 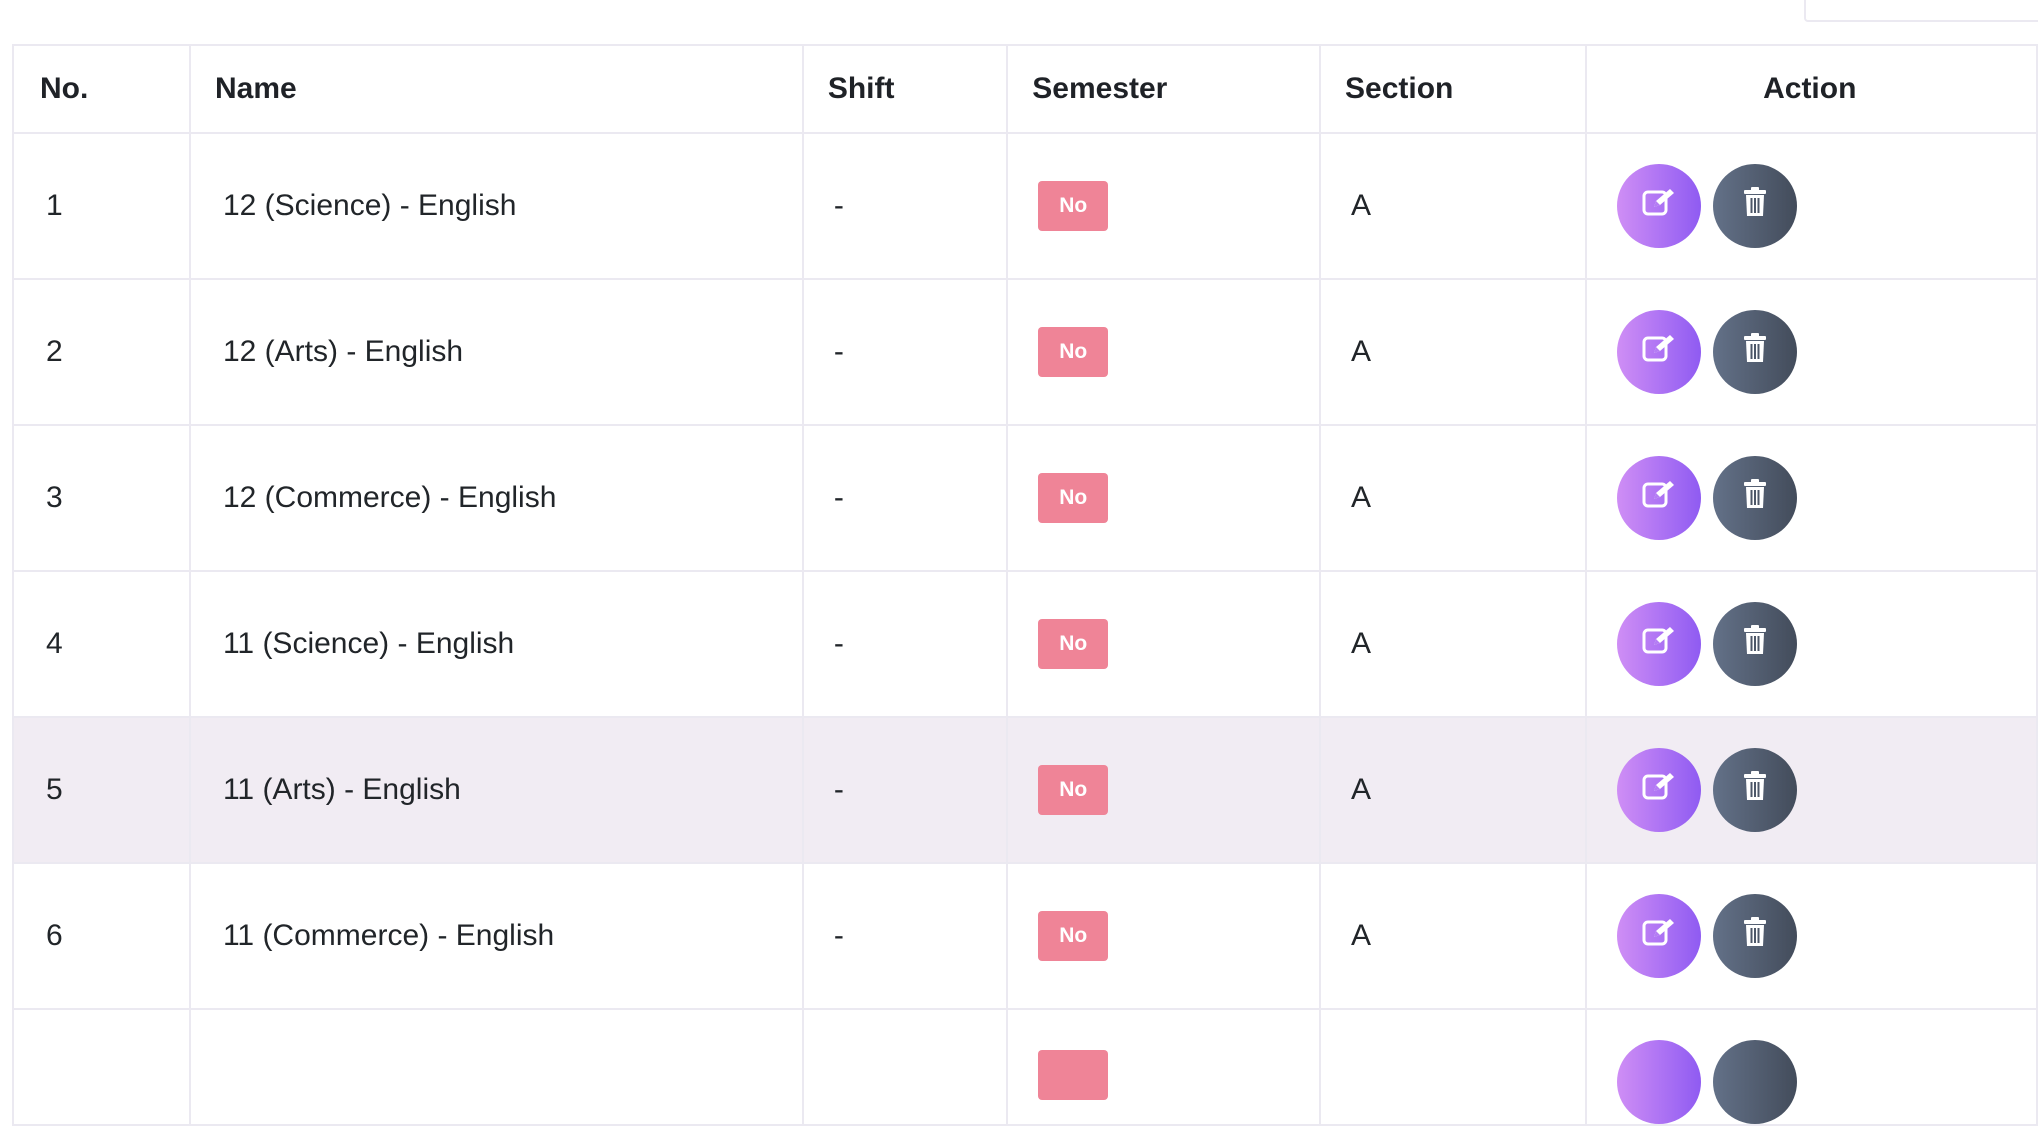 What do you see at coordinates (1811, 89) in the screenshot?
I see `header-action: Action` at bounding box center [1811, 89].